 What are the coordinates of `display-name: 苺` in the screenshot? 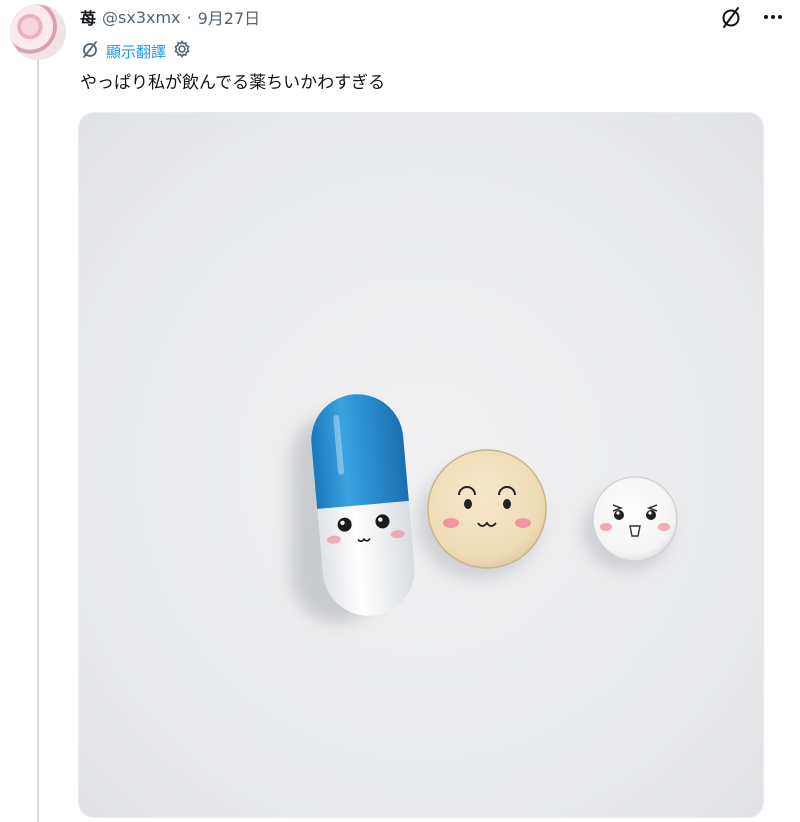 It's located at (88, 17).